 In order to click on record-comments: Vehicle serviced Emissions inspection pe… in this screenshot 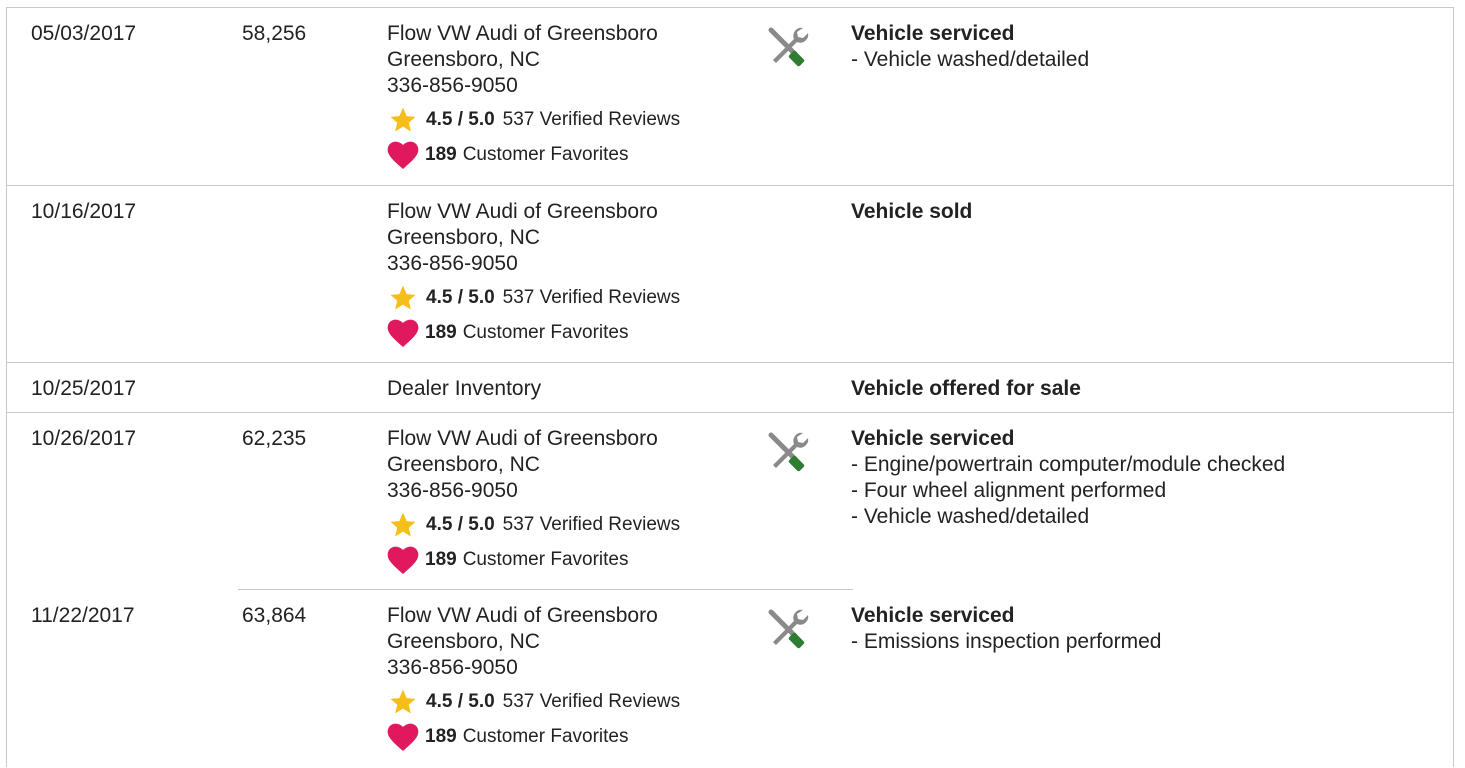, I will do `click(1006, 629)`.